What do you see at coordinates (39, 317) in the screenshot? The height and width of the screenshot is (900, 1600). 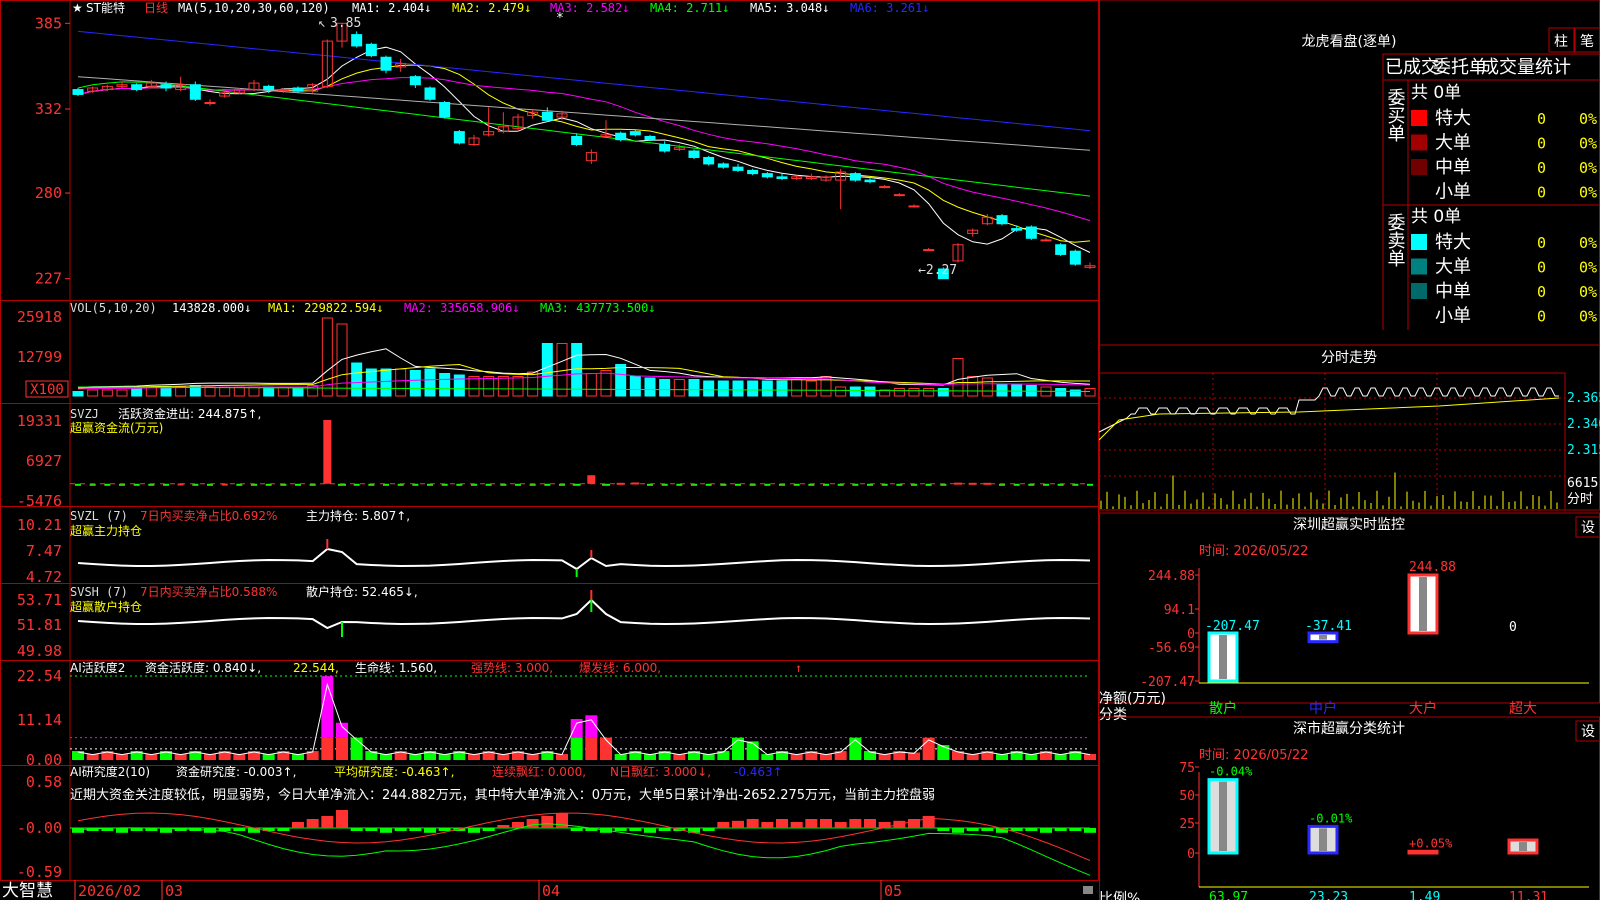 I see `vol-tick-label: 25918` at bounding box center [39, 317].